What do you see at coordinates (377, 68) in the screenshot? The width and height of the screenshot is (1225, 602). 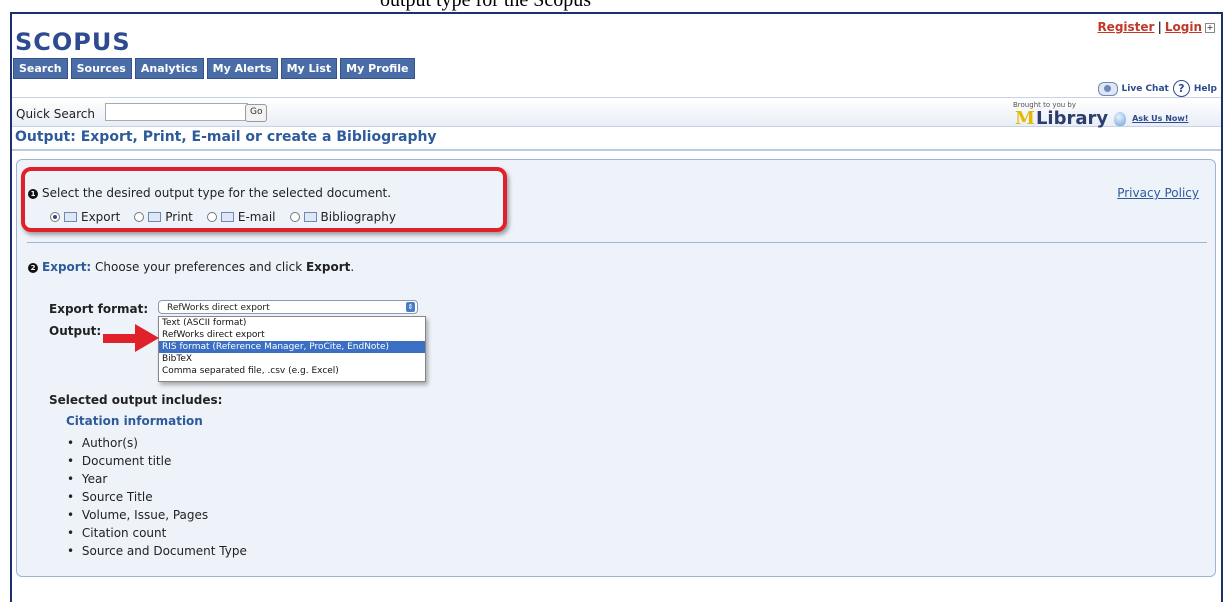 I see `nav-tab-my-profile: My Profile` at bounding box center [377, 68].